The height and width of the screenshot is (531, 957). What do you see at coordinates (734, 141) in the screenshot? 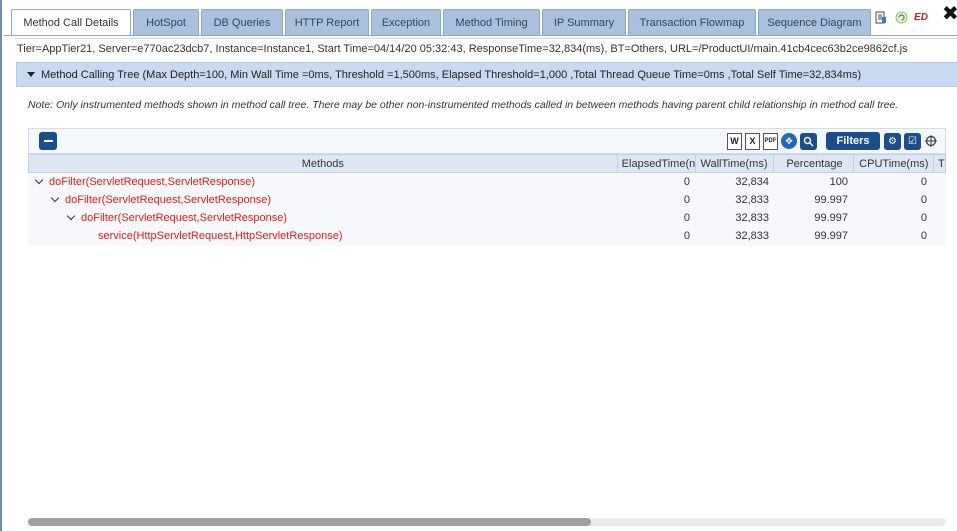
I see `word-export-icon: W` at bounding box center [734, 141].